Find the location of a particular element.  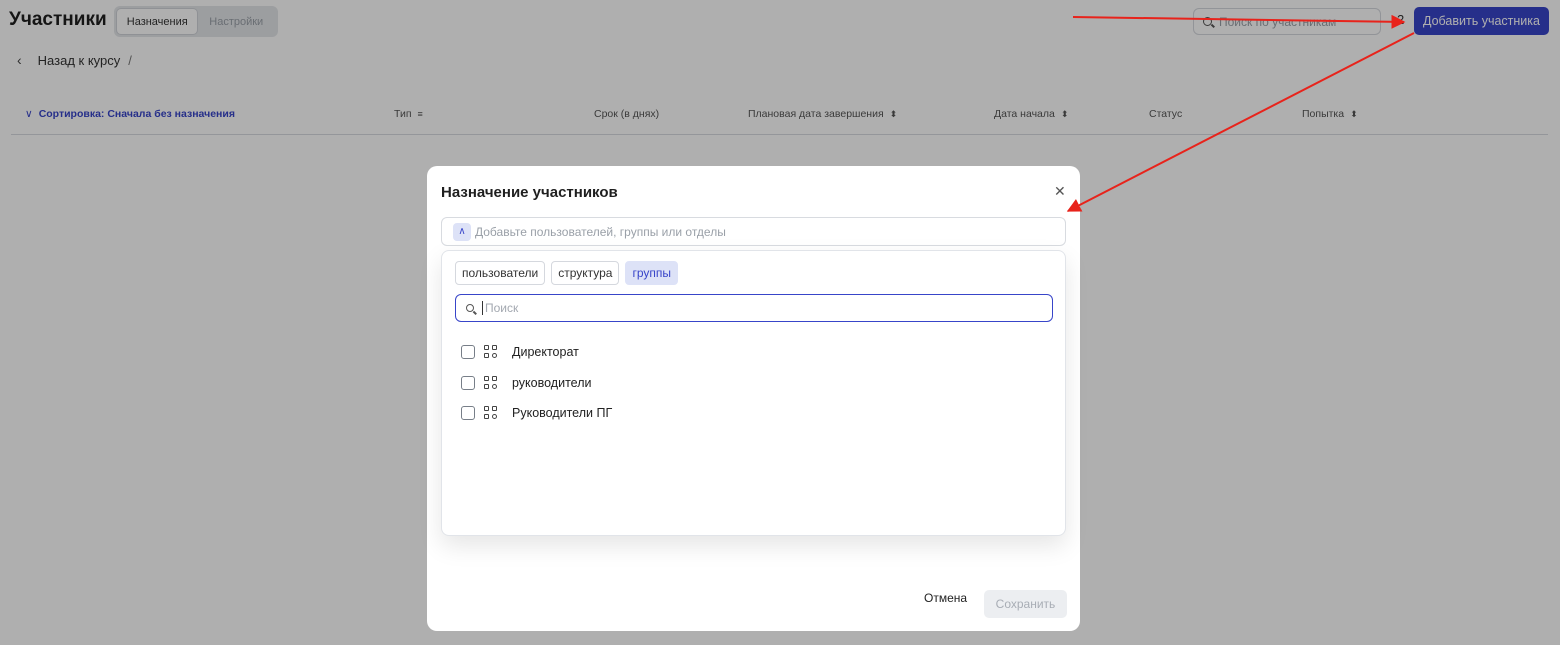

group-name: руководители is located at coordinates (552, 382).